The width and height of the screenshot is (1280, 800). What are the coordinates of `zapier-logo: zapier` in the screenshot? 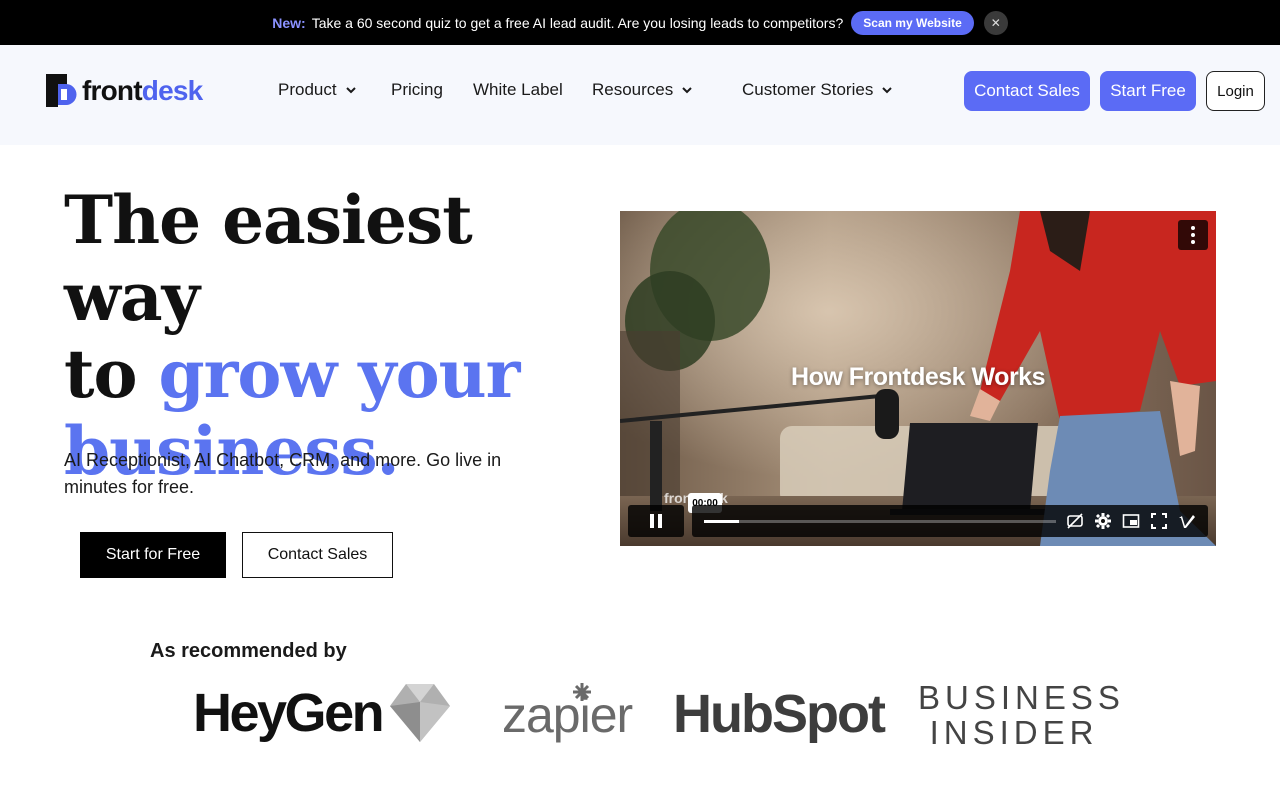 It's located at (567, 715).